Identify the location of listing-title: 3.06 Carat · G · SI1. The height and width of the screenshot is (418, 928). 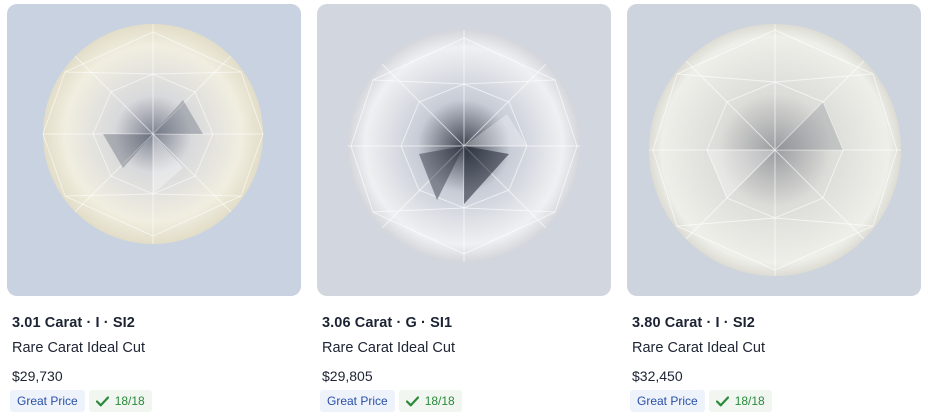
(387, 323).